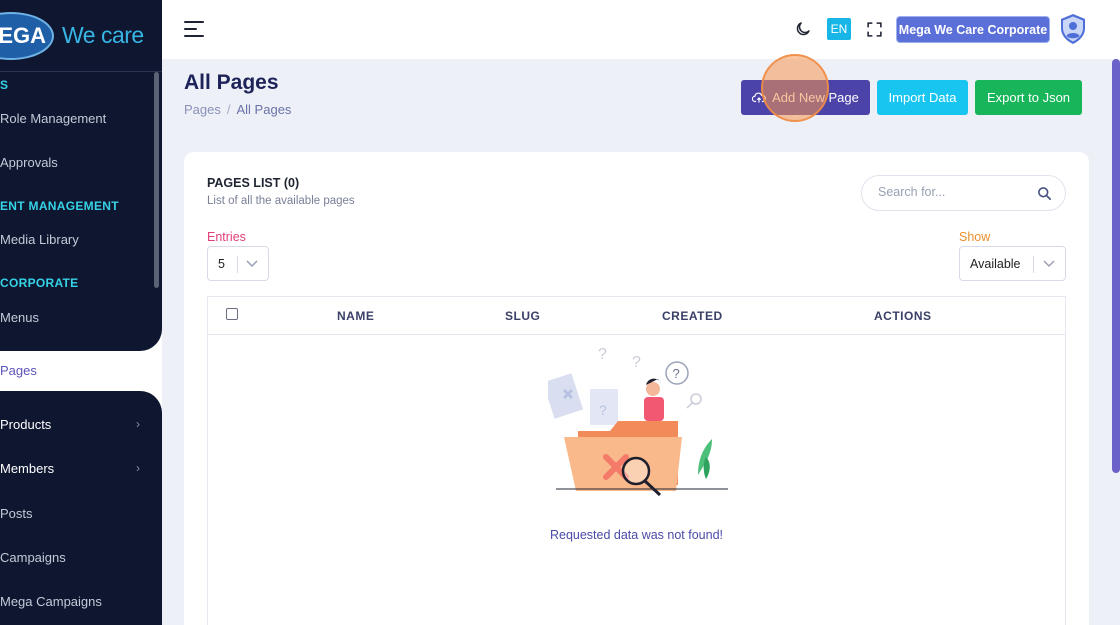 This screenshot has width=1120, height=625. Describe the element at coordinates (232, 314) in the screenshot. I see `select-all-checkbox` at that location.